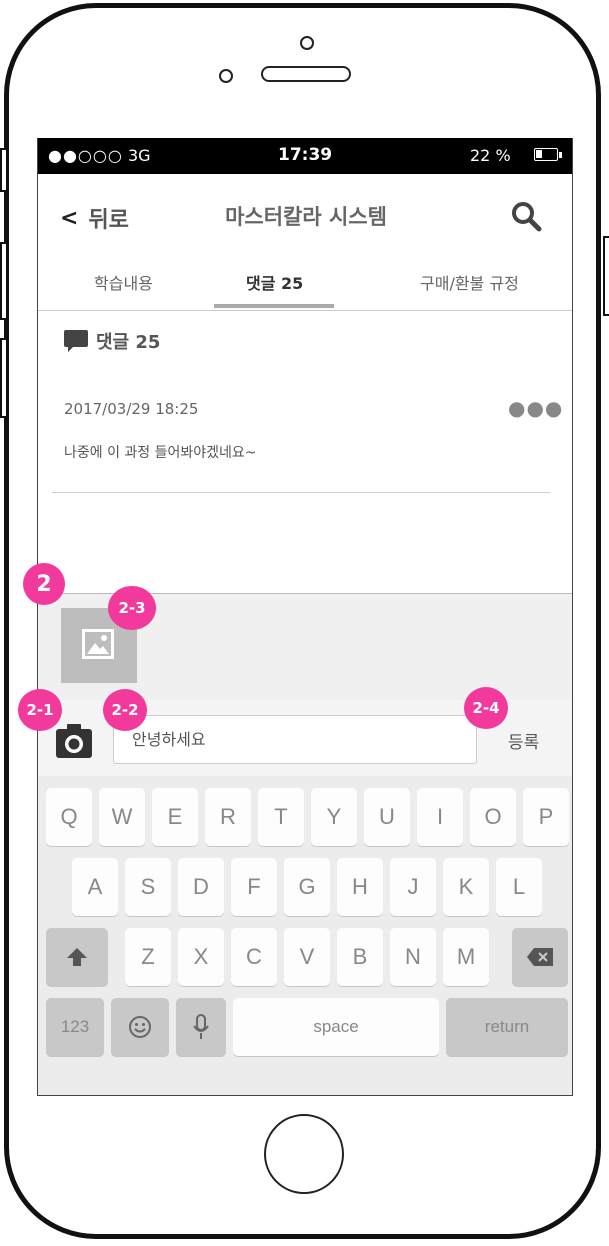 This screenshot has width=609, height=1246. I want to click on backspace-icon, so click(540, 957).